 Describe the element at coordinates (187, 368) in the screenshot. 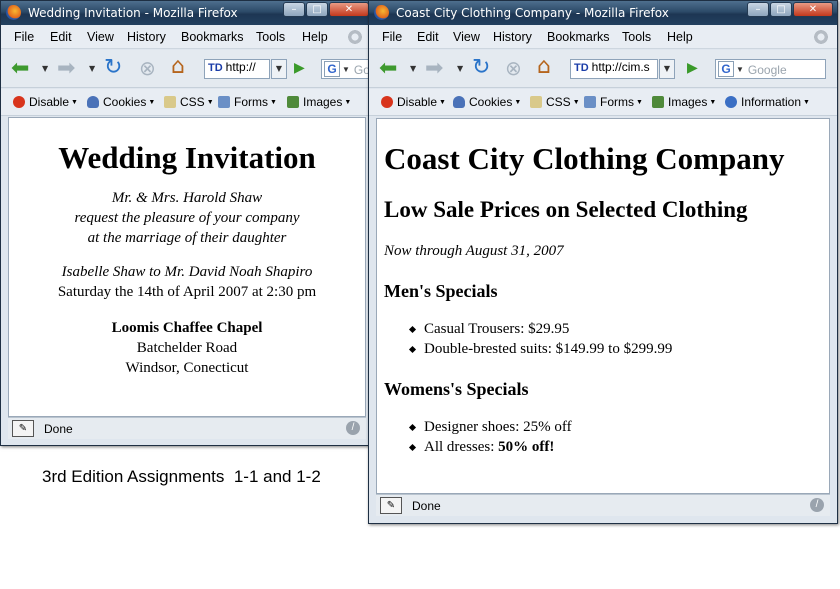

I see `venue-city: Windsor, Conecticut` at that location.